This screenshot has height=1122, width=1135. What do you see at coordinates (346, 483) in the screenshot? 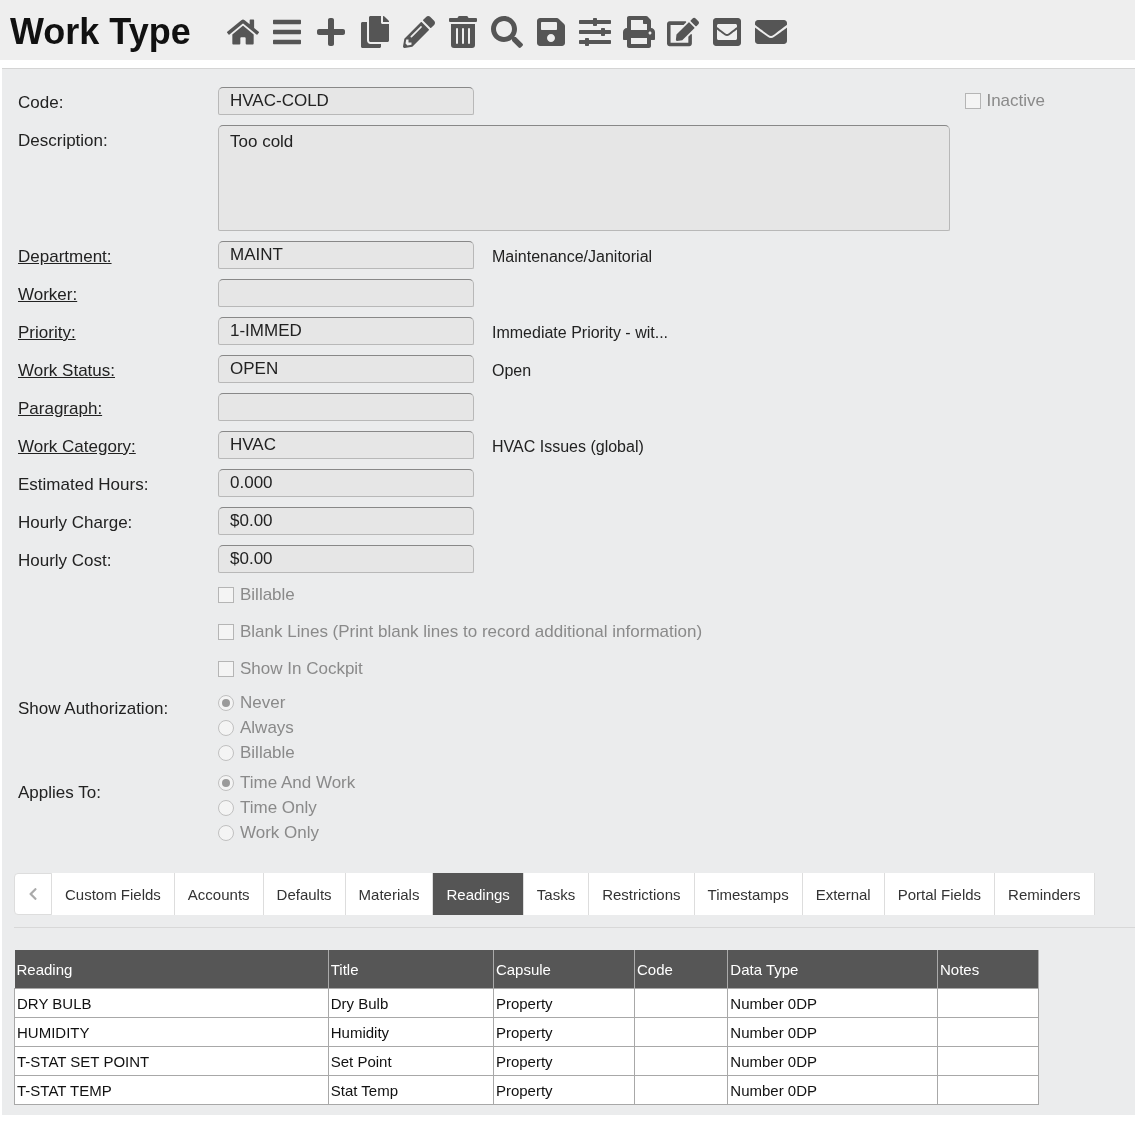
I see `input-field: 0.000` at bounding box center [346, 483].